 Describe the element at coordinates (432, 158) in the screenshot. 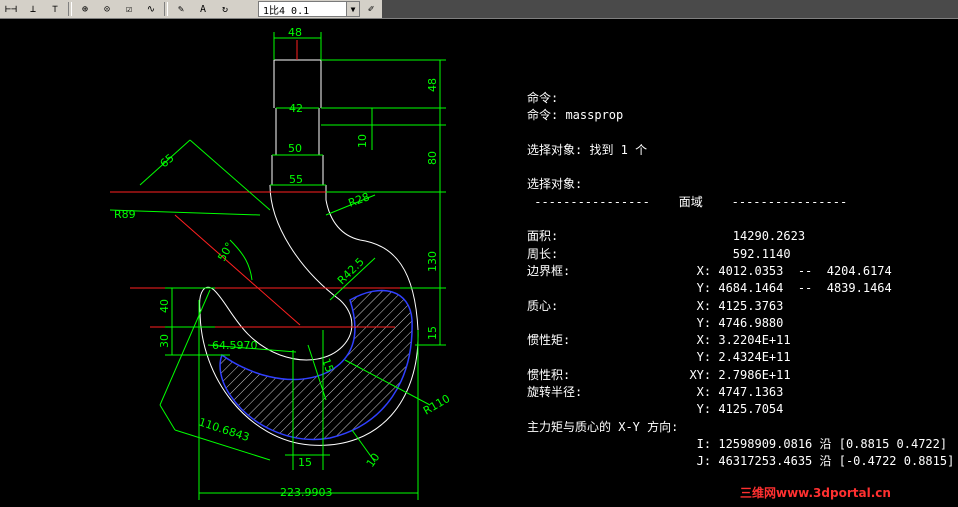

I see `dim-80: 80` at that location.